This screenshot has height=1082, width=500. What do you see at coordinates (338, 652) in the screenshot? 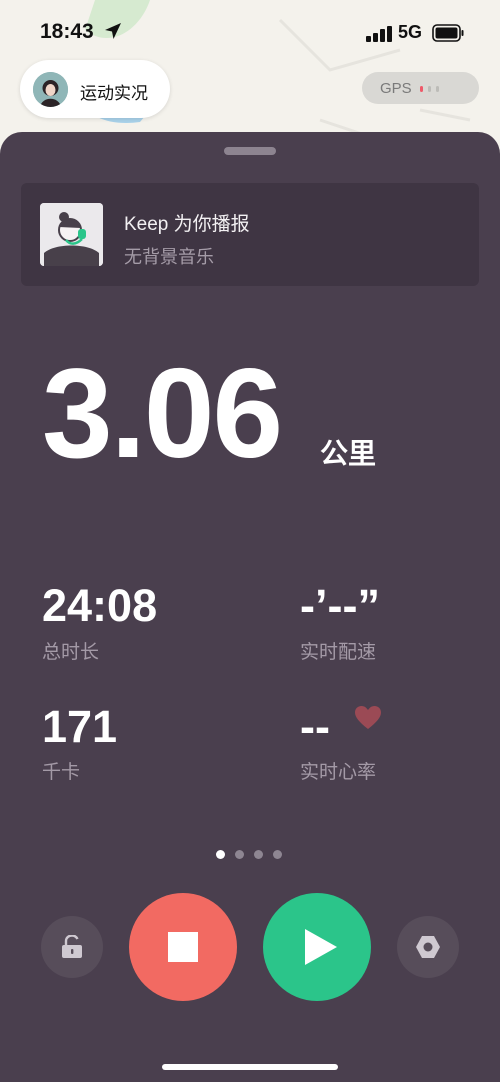
I see `pace-label: 实时配速` at bounding box center [338, 652].